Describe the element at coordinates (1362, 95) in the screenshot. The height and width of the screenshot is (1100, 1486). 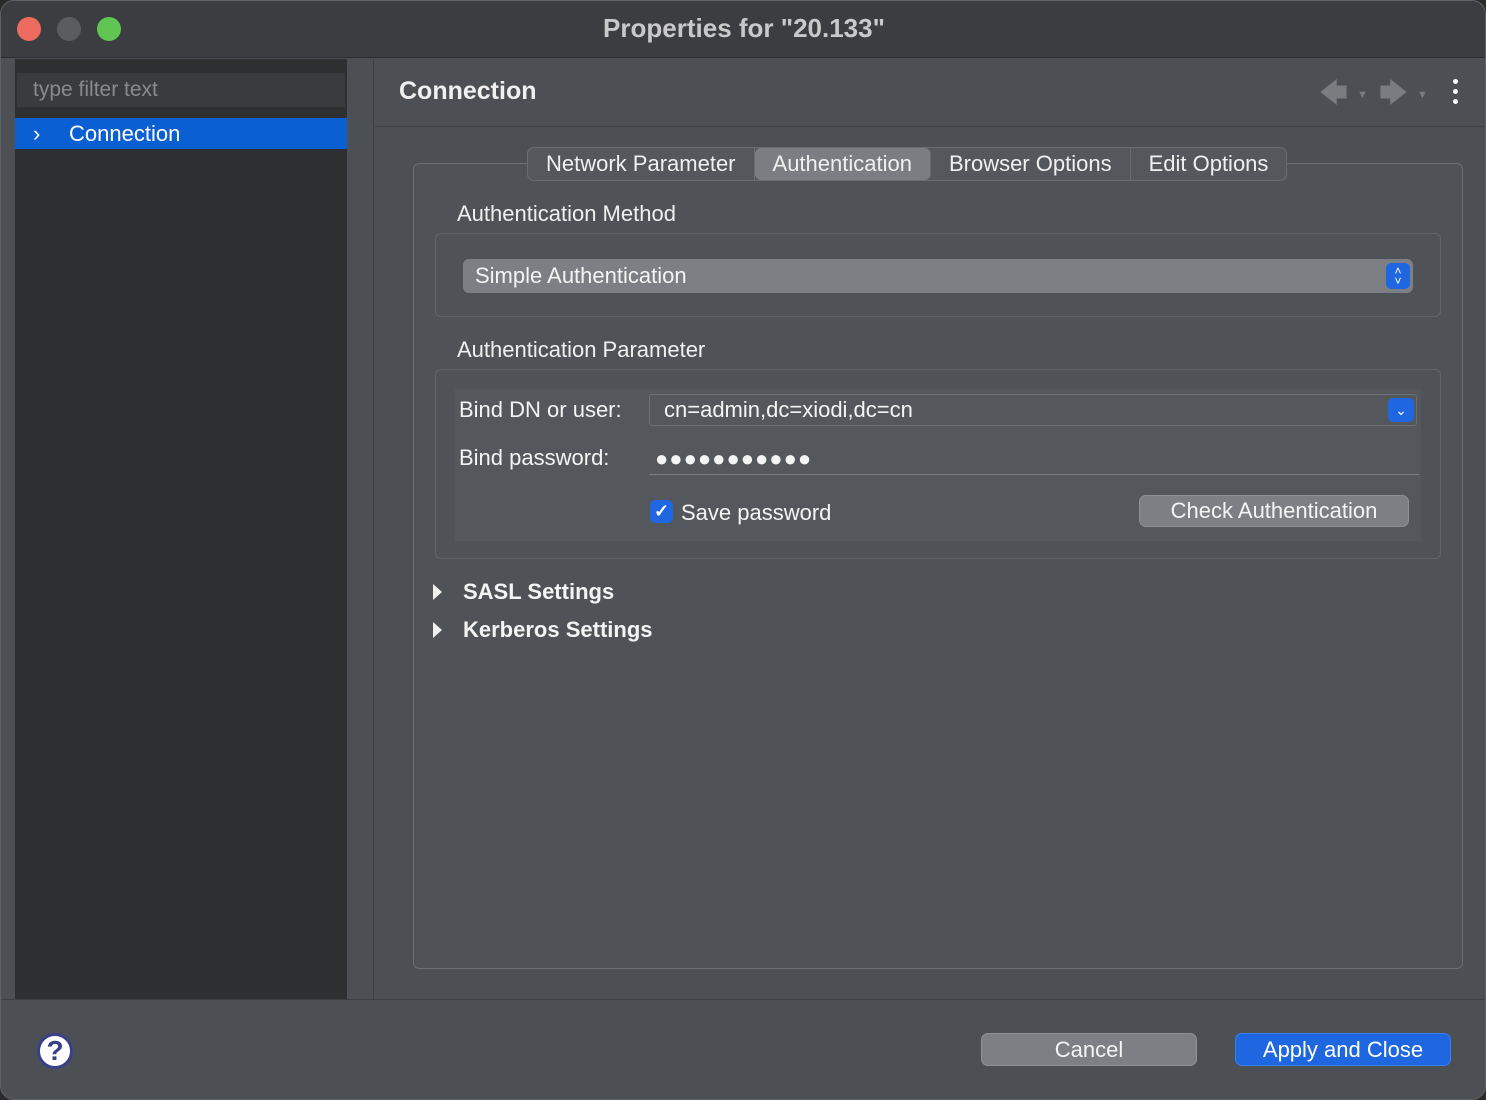
I see `back-dropdown-icon: ▼` at that location.